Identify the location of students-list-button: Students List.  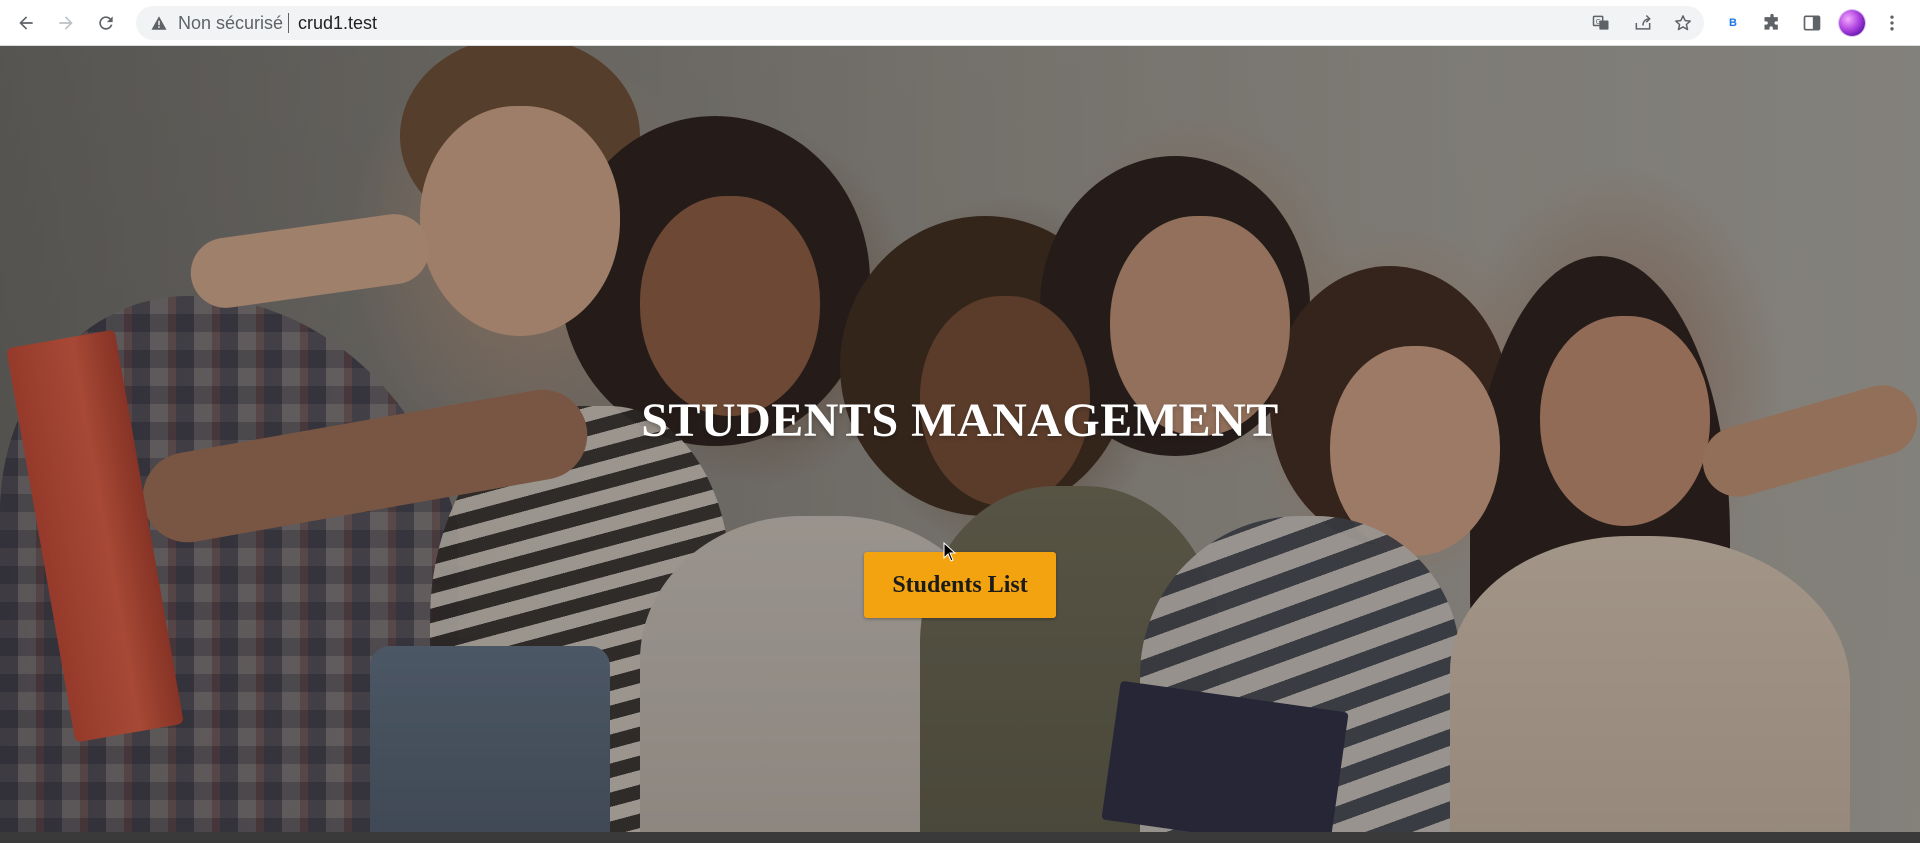
(960, 585).